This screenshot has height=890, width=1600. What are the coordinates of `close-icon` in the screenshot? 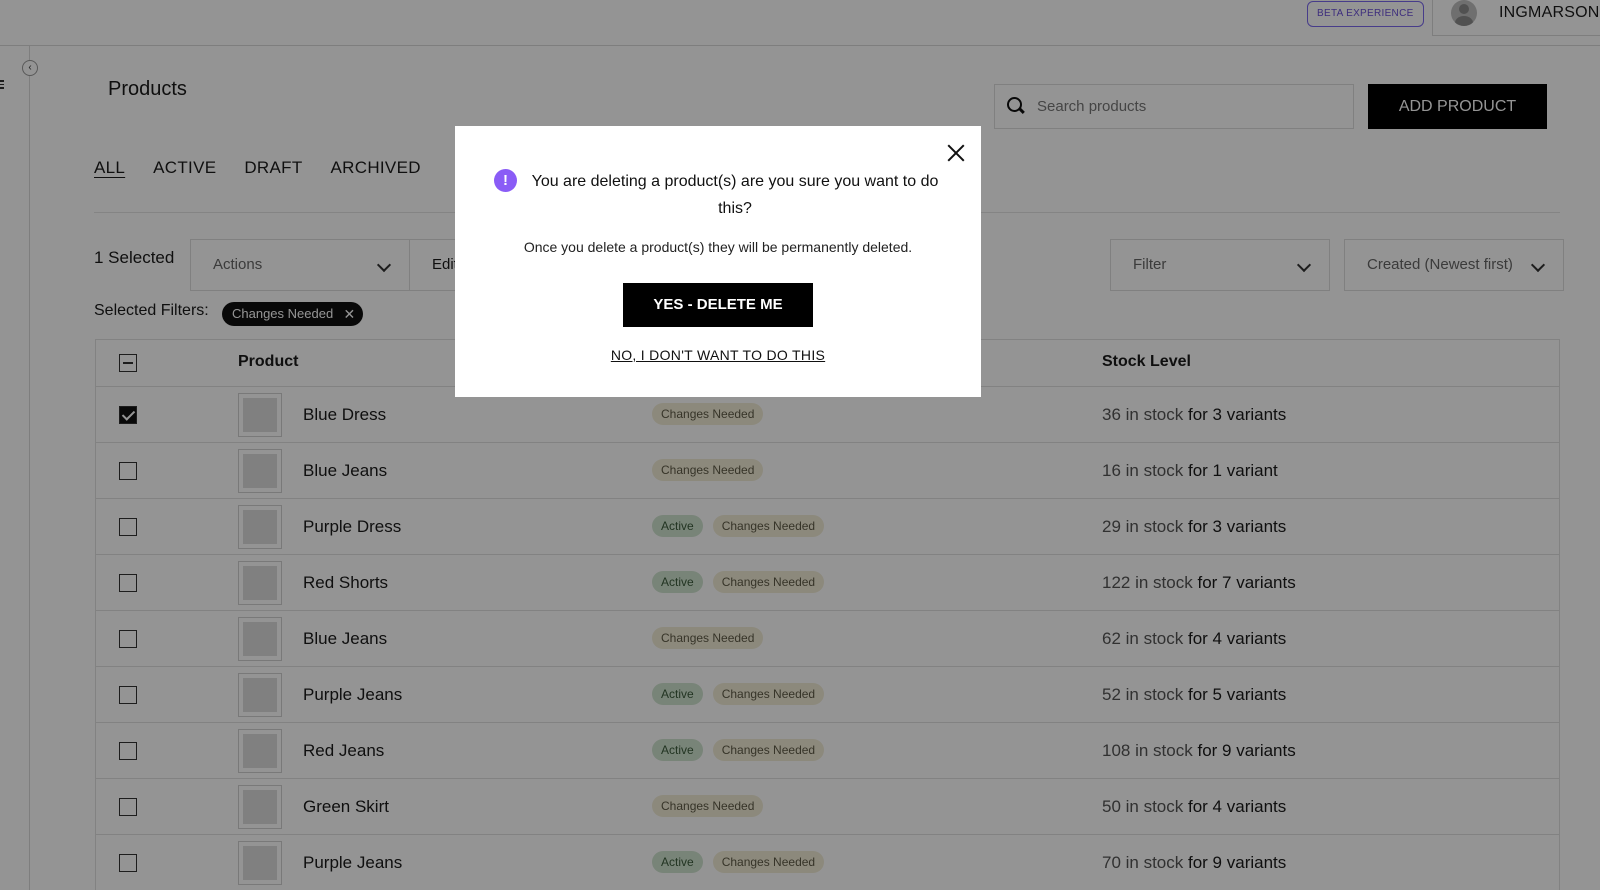 It's located at (956, 153).